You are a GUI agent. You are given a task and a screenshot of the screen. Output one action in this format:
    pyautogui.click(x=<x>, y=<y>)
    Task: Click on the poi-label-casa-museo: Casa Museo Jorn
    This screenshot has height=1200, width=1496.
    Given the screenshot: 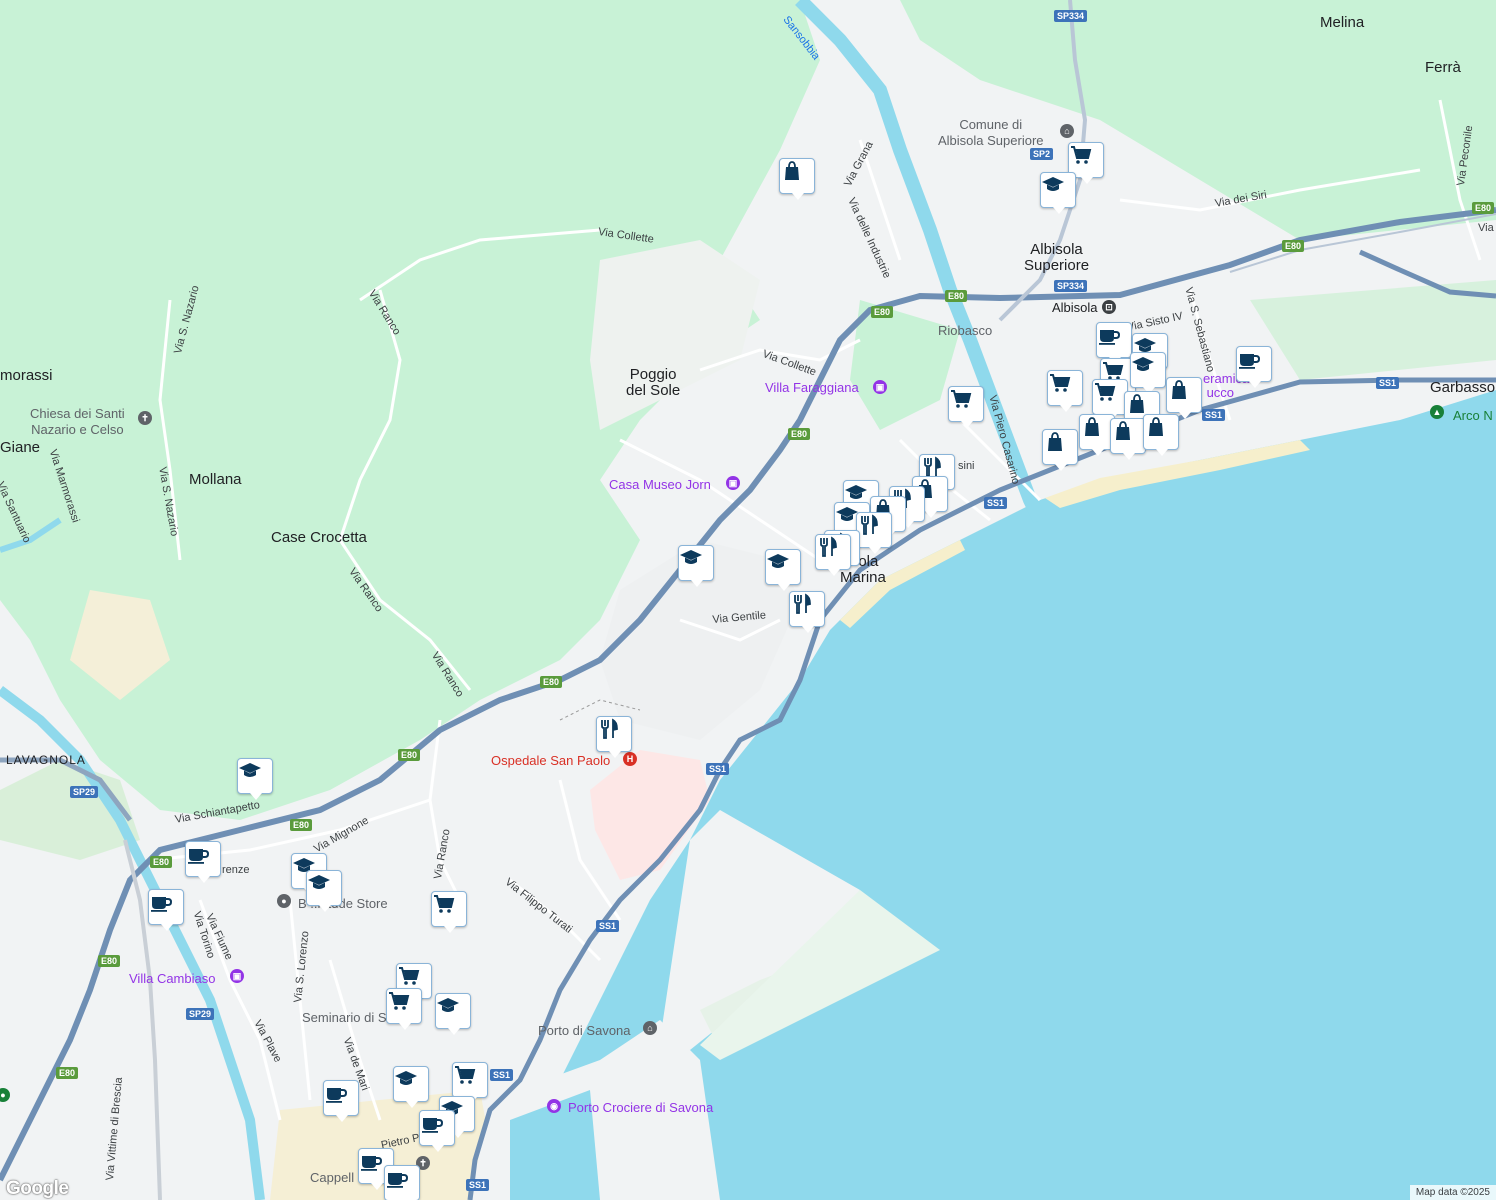 What is the action you would take?
    pyautogui.click(x=660, y=484)
    